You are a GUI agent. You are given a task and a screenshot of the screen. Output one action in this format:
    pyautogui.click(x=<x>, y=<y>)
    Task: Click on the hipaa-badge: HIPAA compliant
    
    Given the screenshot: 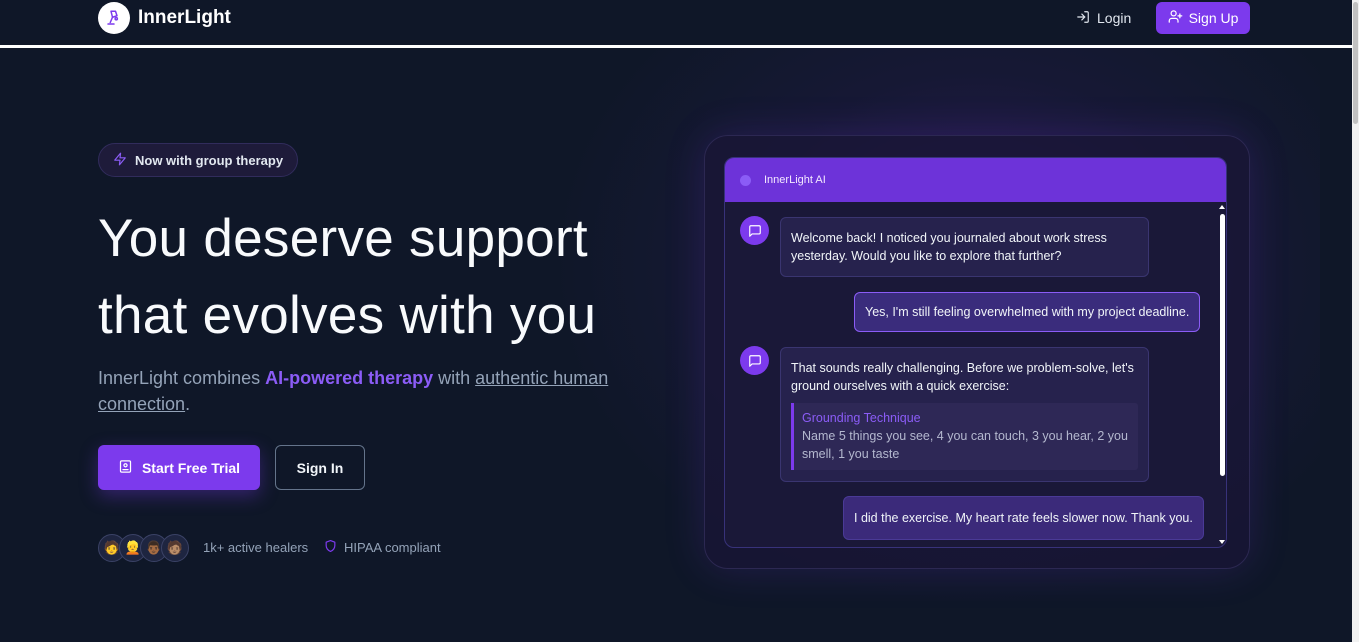 What is the action you would take?
    pyautogui.click(x=382, y=547)
    